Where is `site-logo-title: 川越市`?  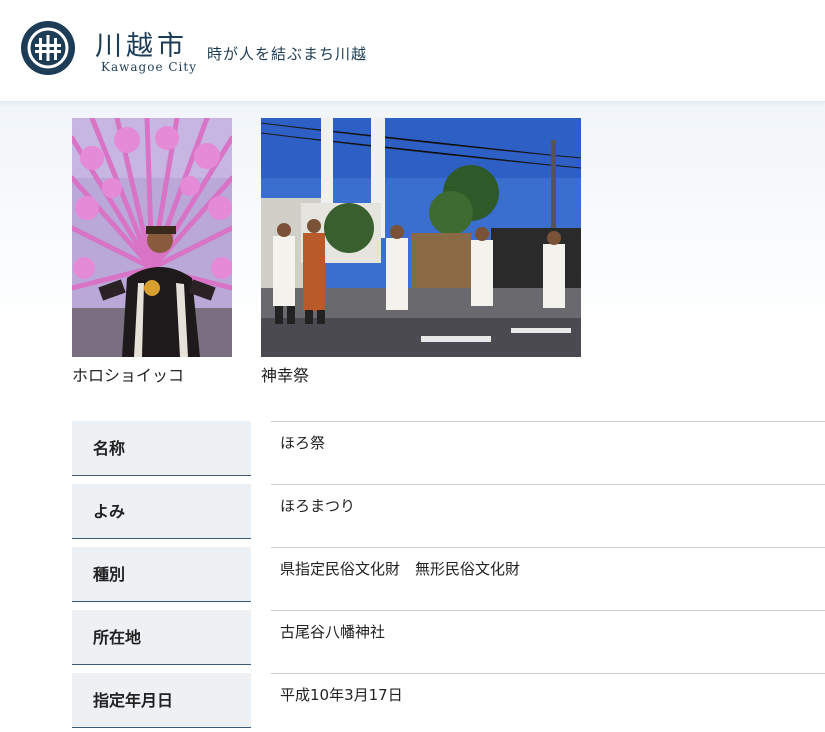 site-logo-title: 川越市 is located at coordinates (141, 43).